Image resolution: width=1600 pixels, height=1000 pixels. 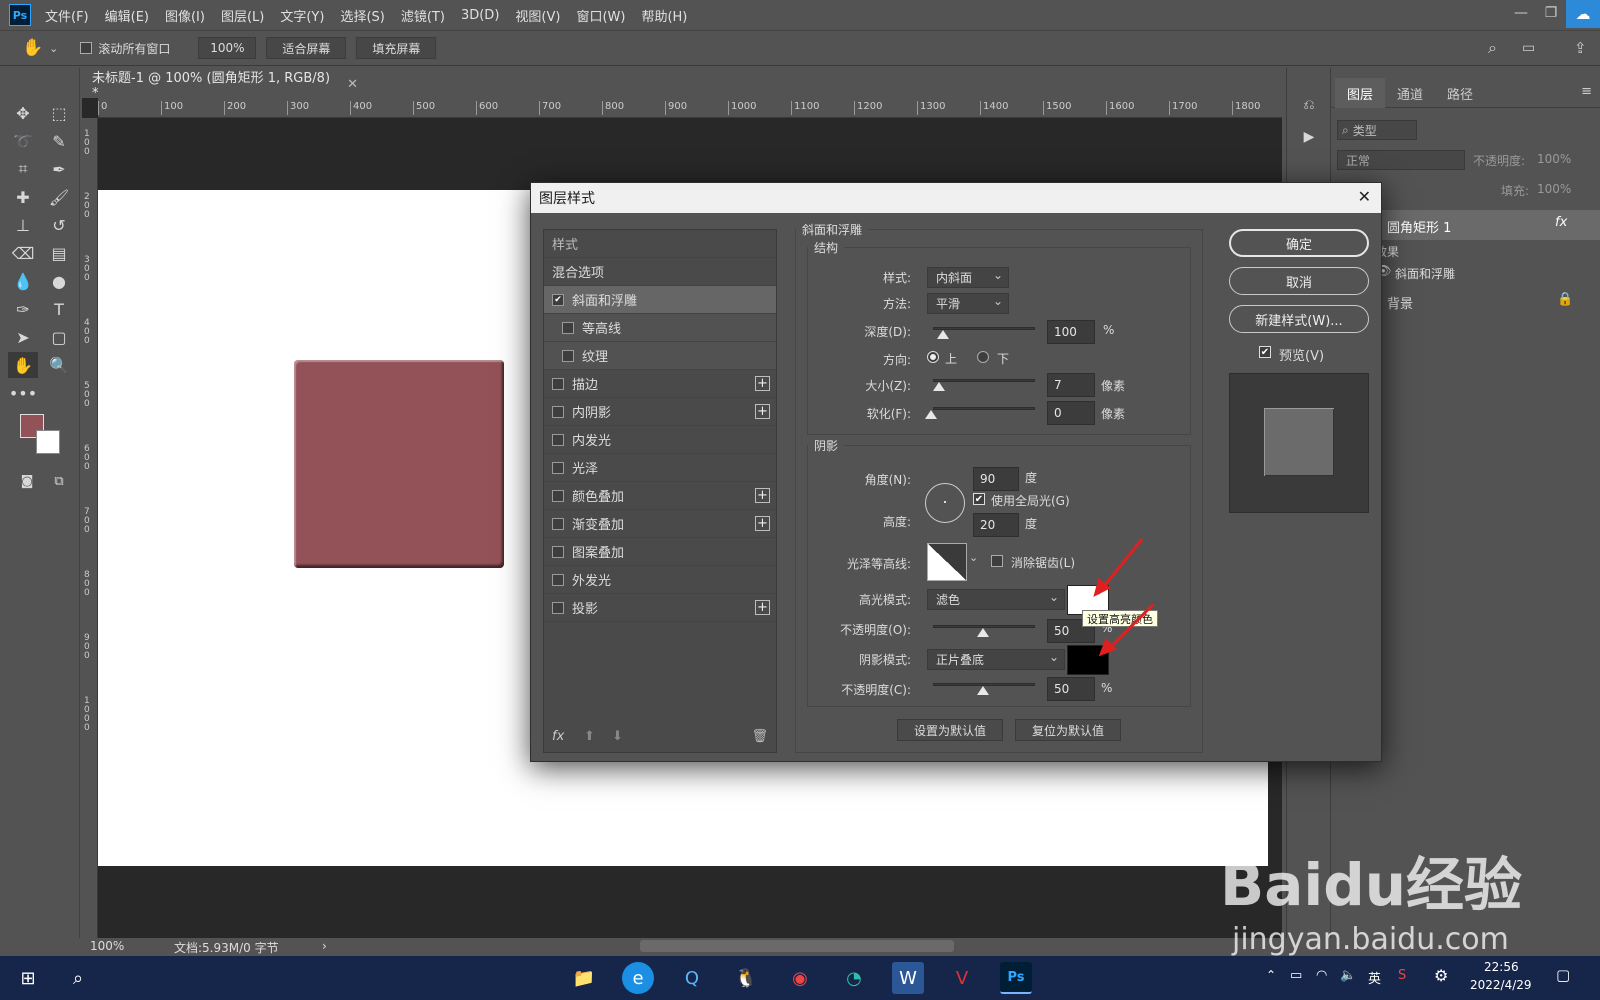 What do you see at coordinates (1296, 975) in the screenshot?
I see `battery-icon: ▭` at bounding box center [1296, 975].